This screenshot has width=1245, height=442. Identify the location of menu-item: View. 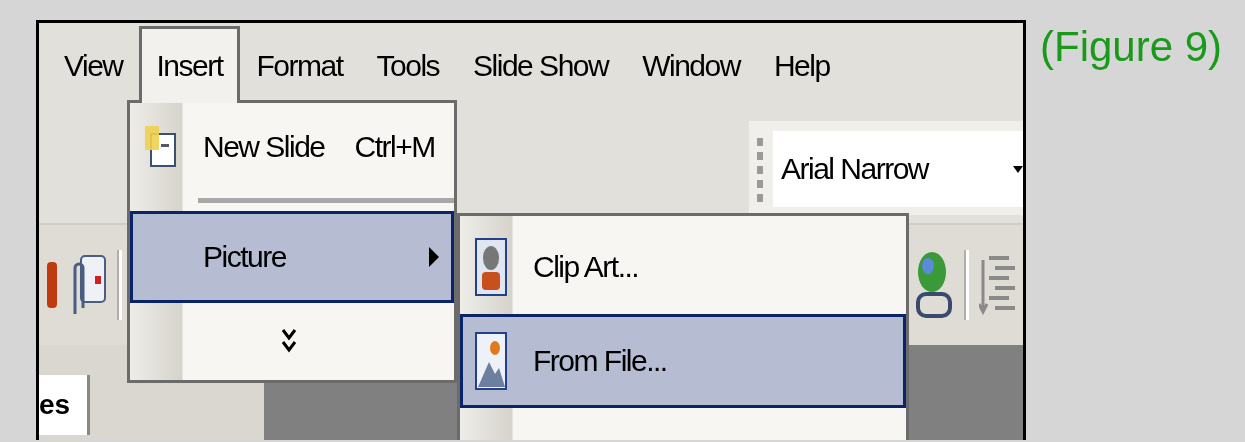
(93, 64).